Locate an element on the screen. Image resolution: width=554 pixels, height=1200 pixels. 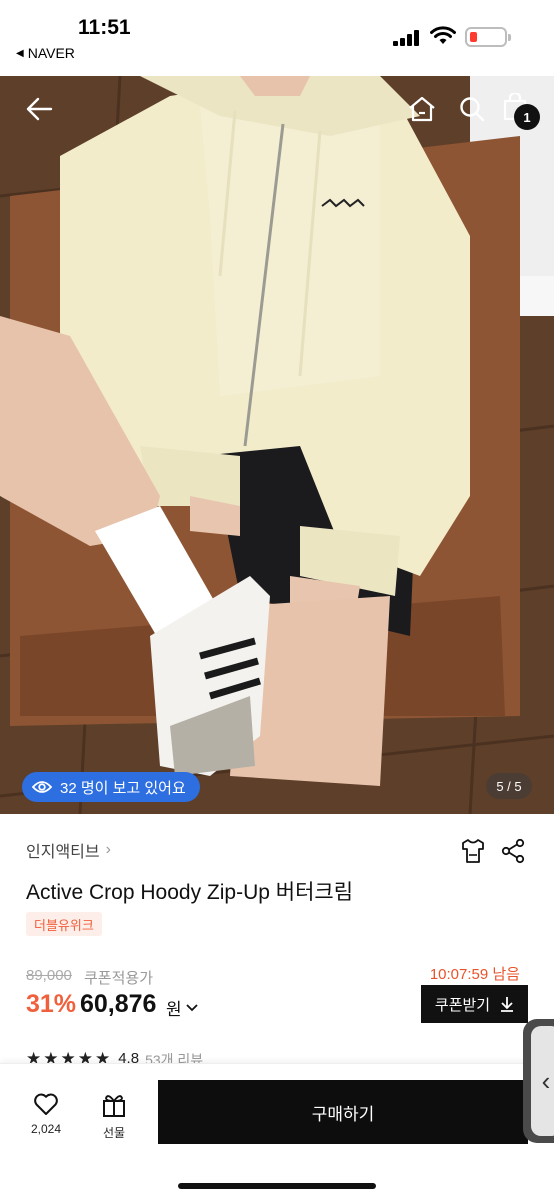
status-bar: 11:51 ◀ NAVER is located at coordinates (277, 38).